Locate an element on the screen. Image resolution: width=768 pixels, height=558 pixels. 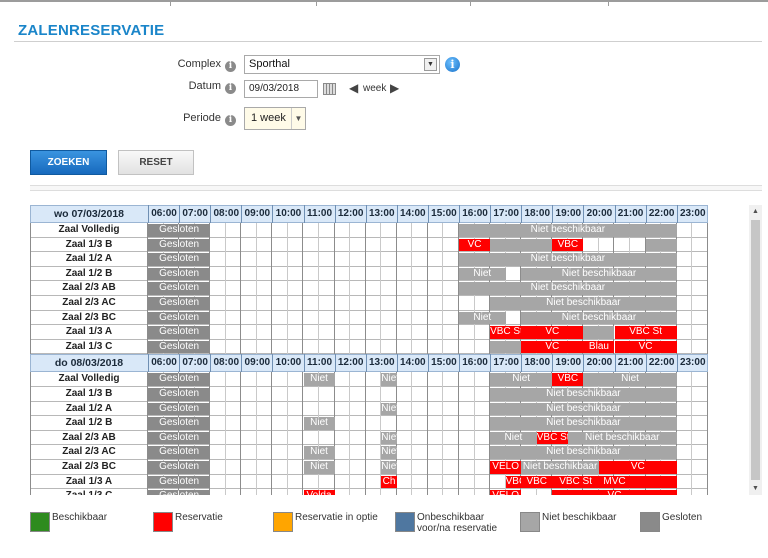
zoeken-button: ZOEKEN is located at coordinates (68, 162).